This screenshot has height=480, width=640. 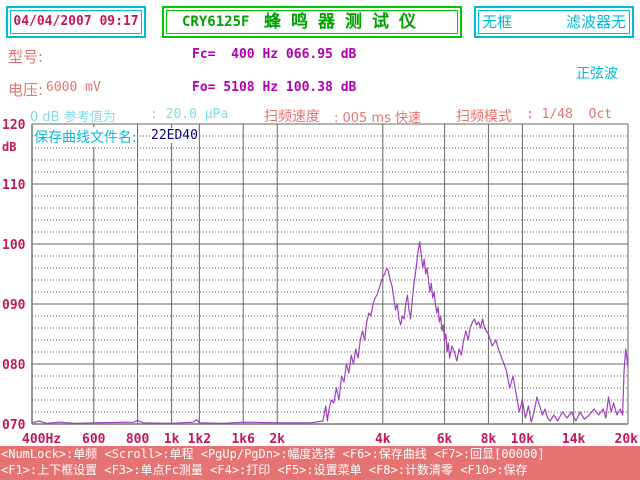 I want to click on x-tick-label: 10k, so click(x=523, y=439).